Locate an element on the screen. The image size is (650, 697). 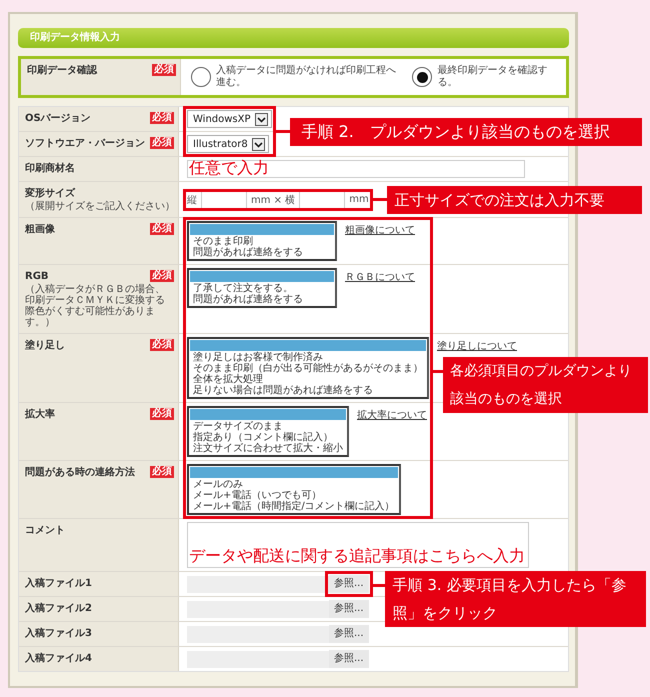
field-label: 変形サイズ is located at coordinates (50, 193).